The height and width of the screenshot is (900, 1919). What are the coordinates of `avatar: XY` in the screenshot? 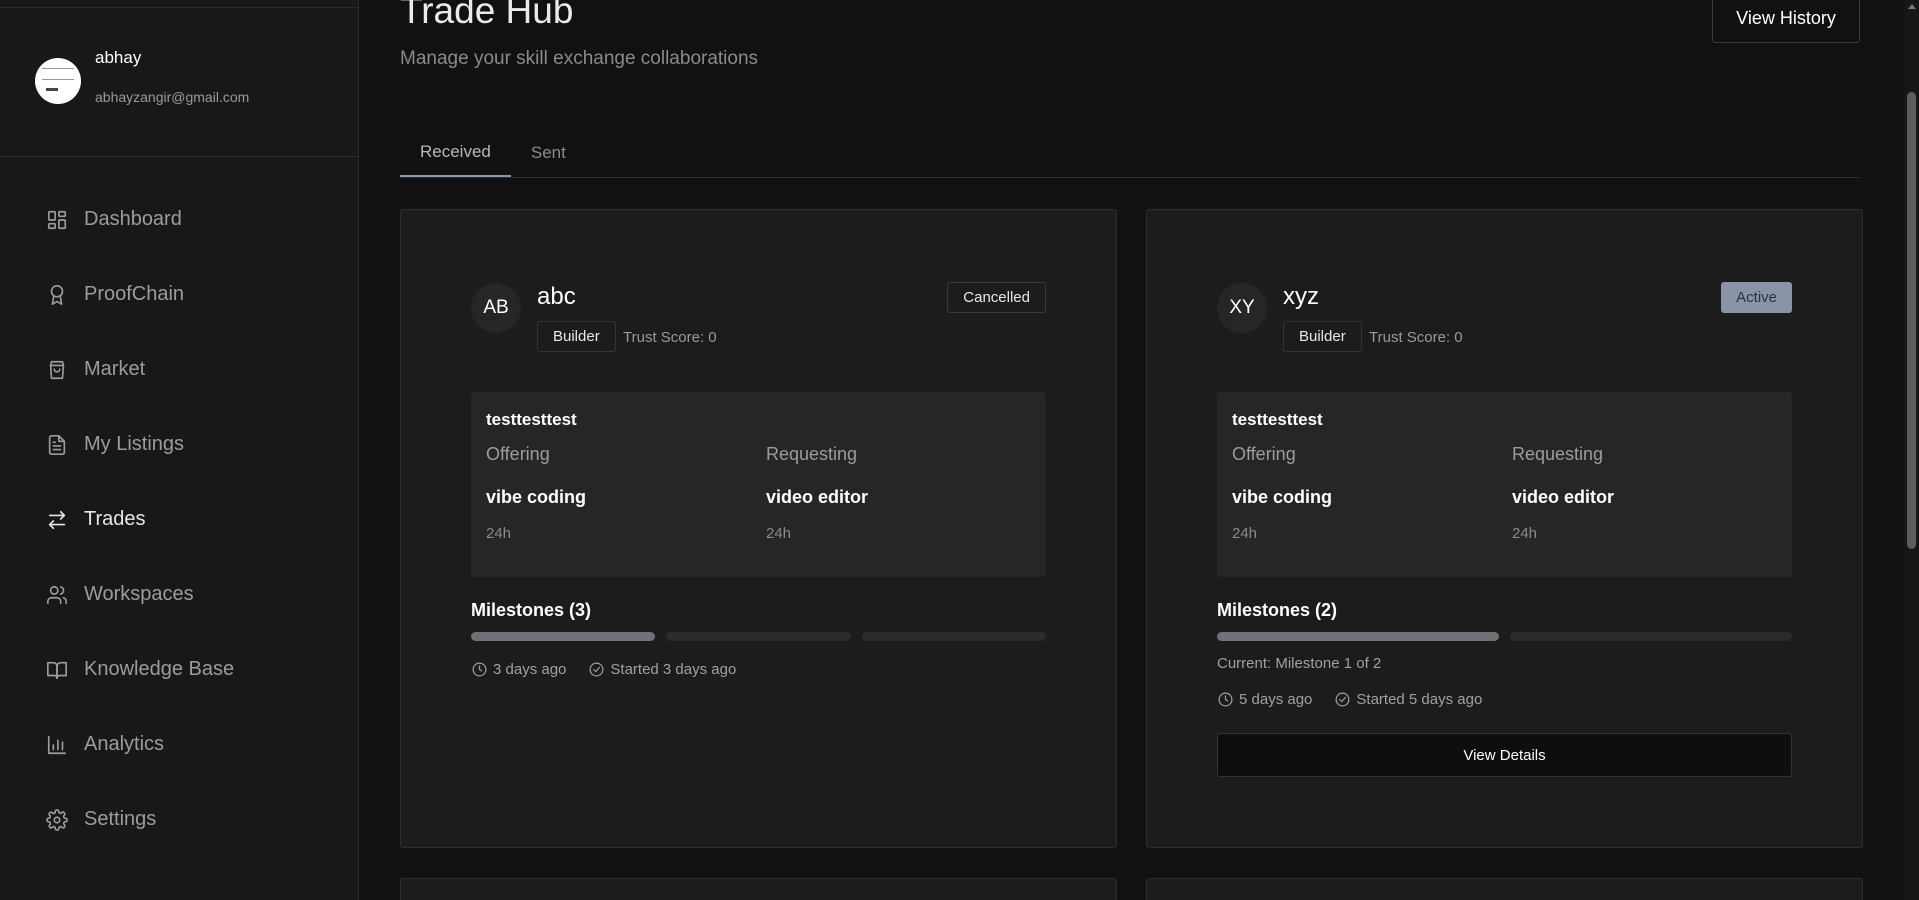 It's located at (1242, 308).